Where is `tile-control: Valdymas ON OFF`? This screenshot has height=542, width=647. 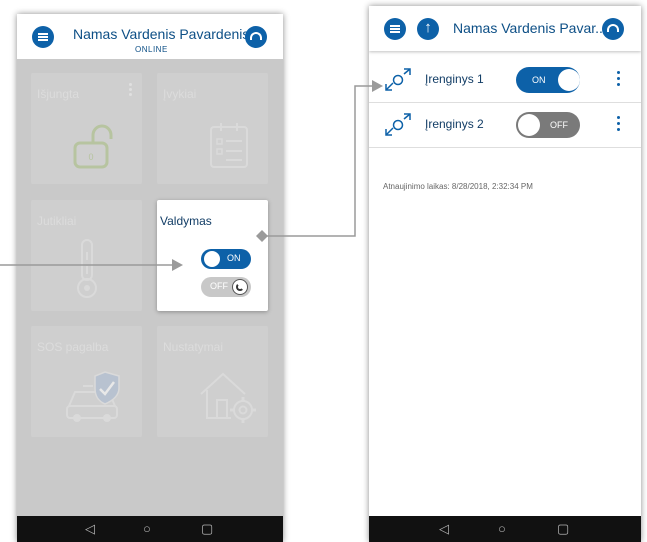
tile-control: Valdymas ON OFF is located at coordinates (212, 255).